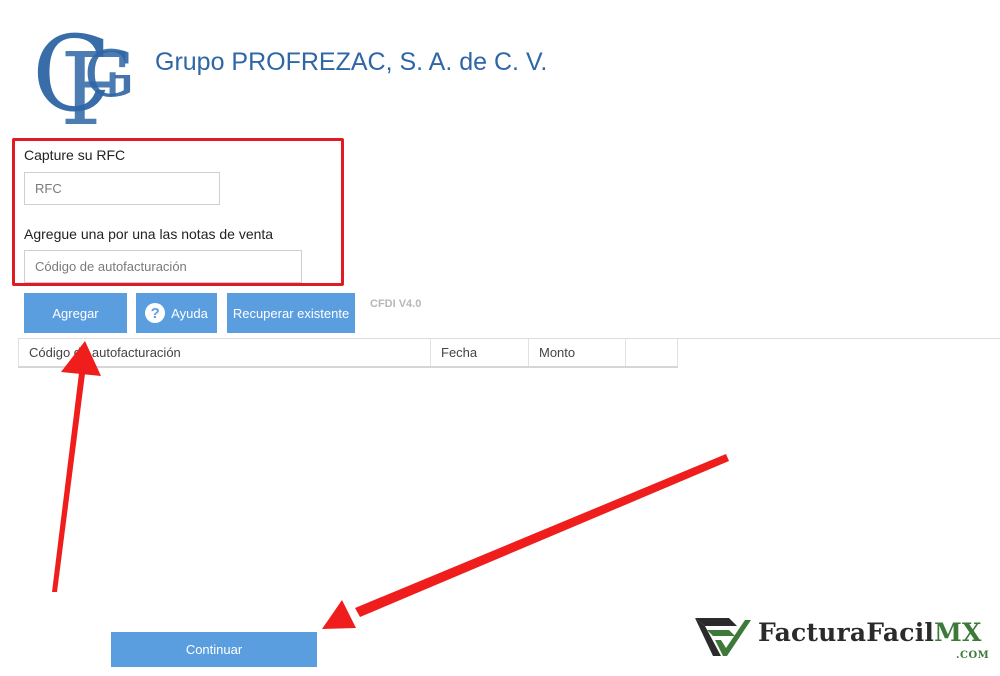 The image size is (1000, 676). What do you see at coordinates (122, 188) in the screenshot?
I see `rfc-input` at bounding box center [122, 188].